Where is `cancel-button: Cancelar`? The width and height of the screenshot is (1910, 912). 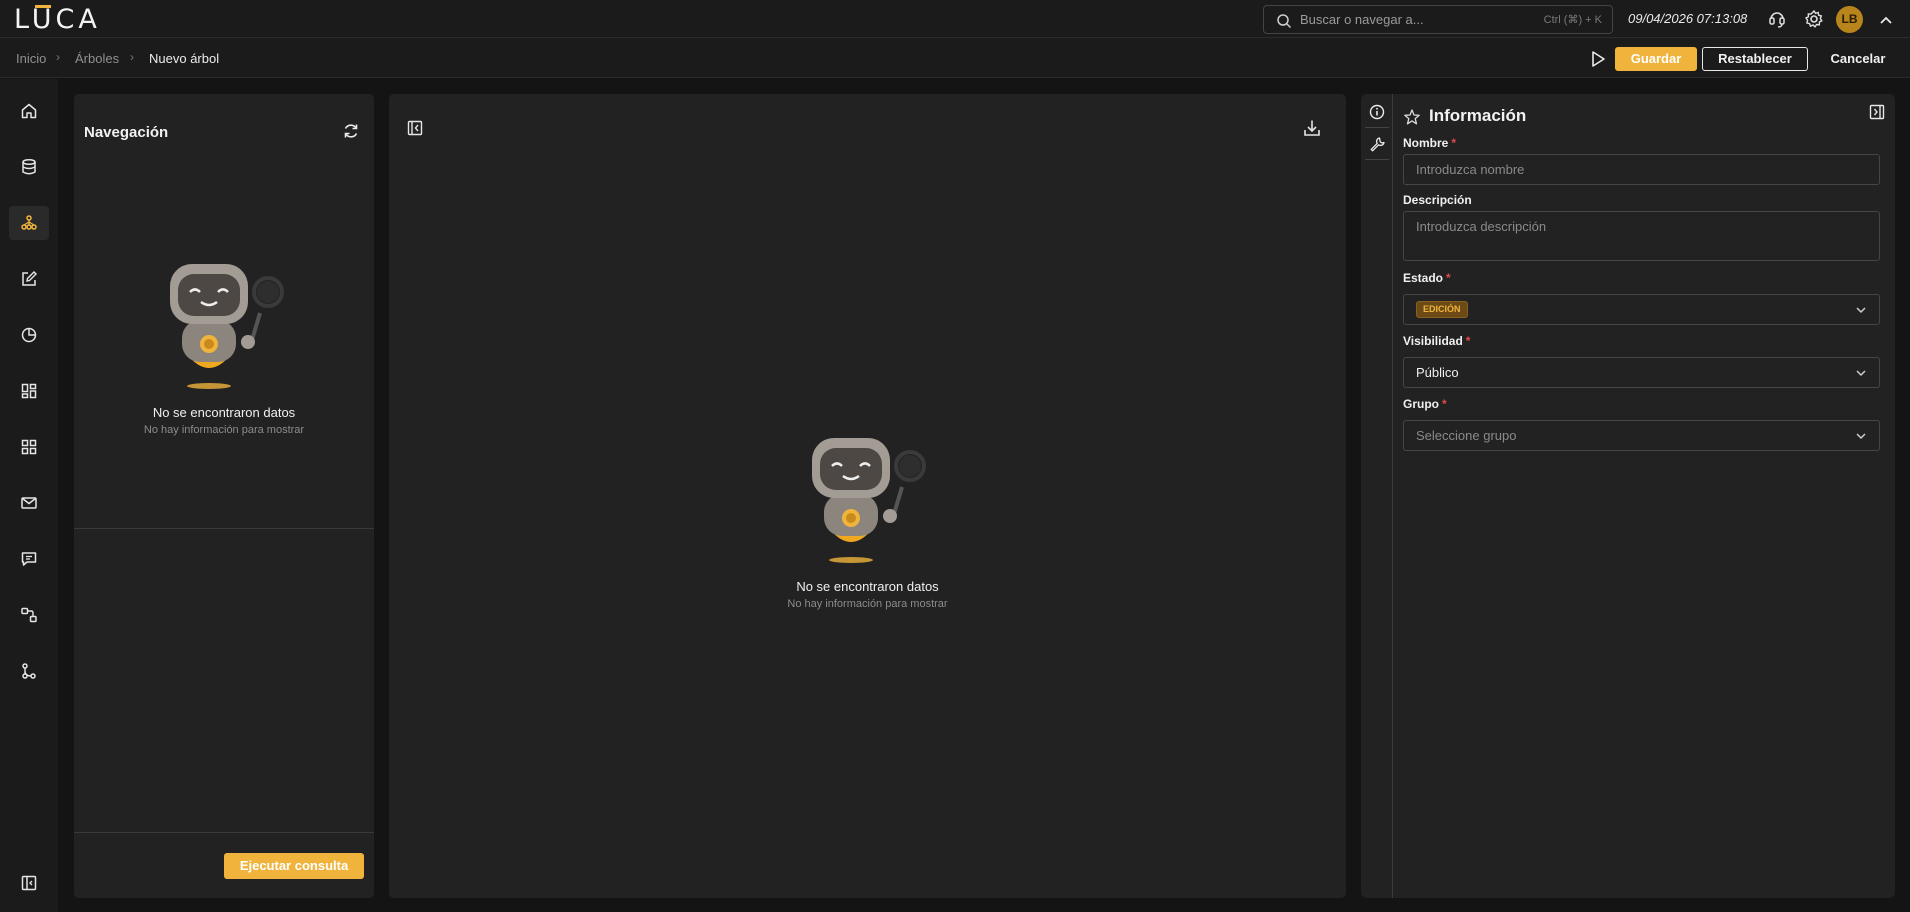
cancel-button: Cancelar is located at coordinates (1858, 59).